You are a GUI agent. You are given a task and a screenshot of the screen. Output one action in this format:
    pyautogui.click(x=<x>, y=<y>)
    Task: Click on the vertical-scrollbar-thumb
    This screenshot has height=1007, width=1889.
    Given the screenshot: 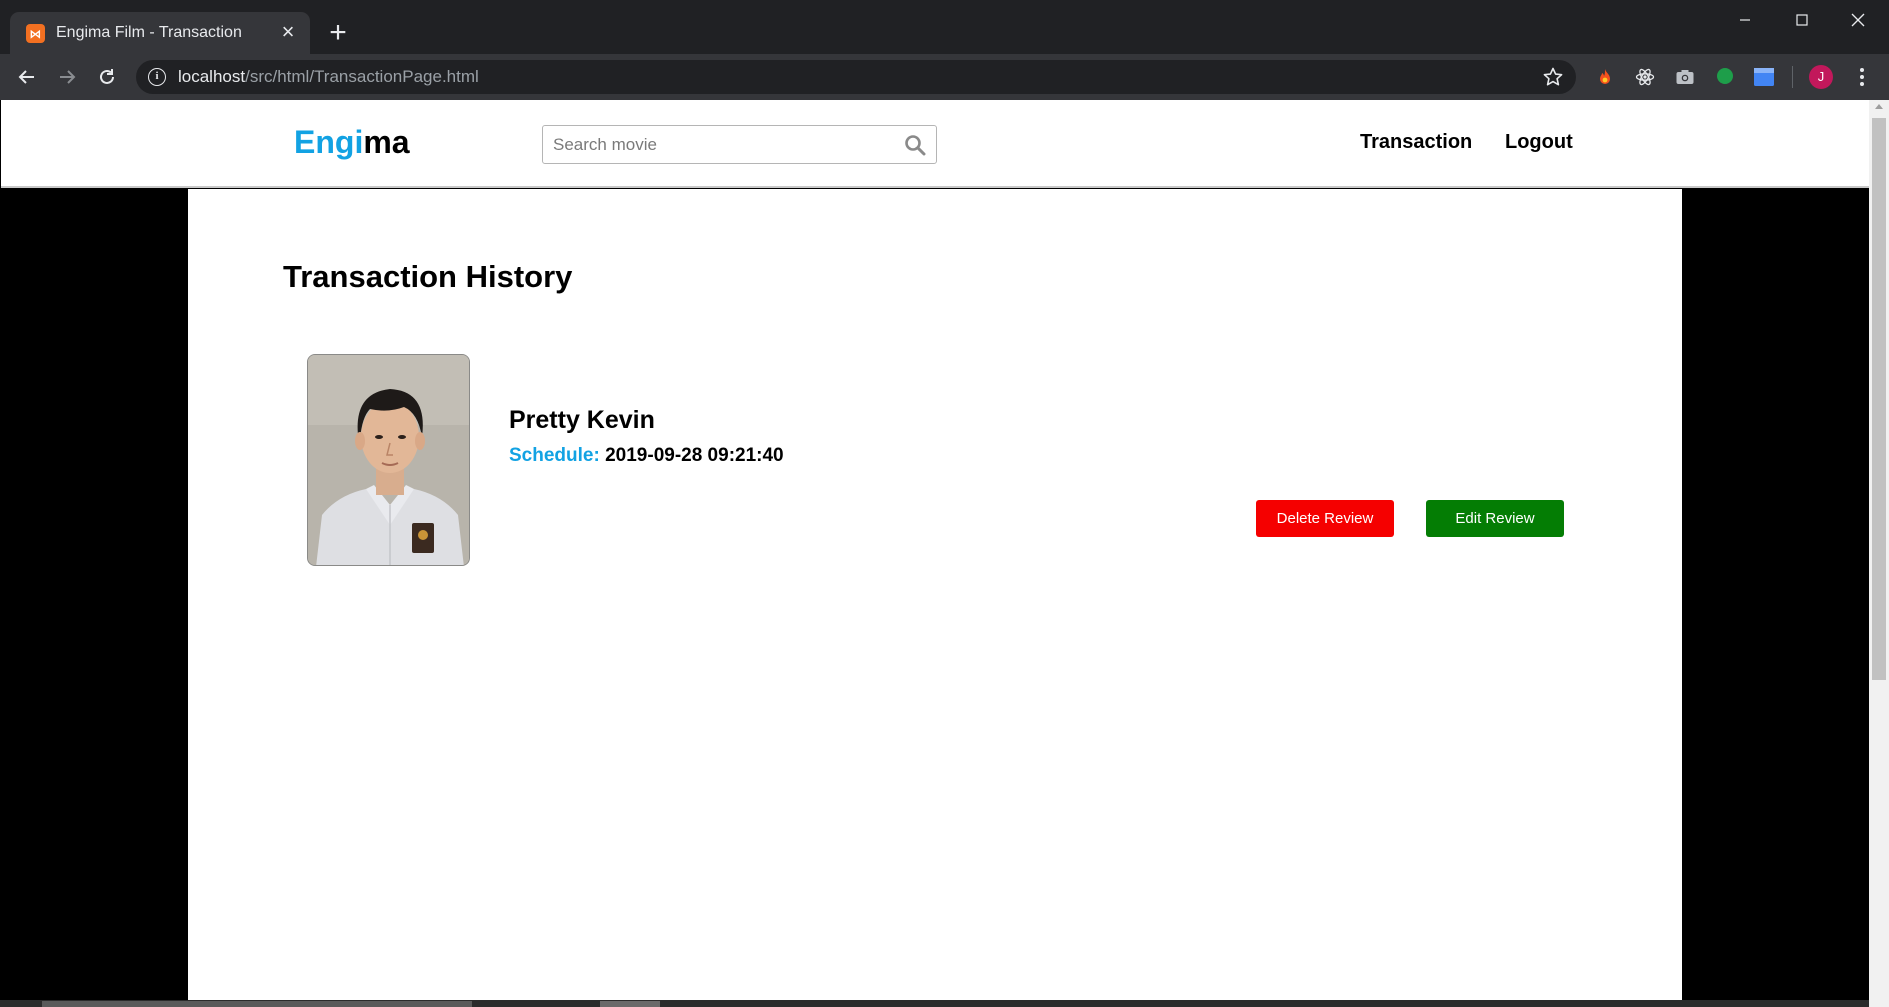 What is the action you would take?
    pyautogui.click(x=1879, y=399)
    